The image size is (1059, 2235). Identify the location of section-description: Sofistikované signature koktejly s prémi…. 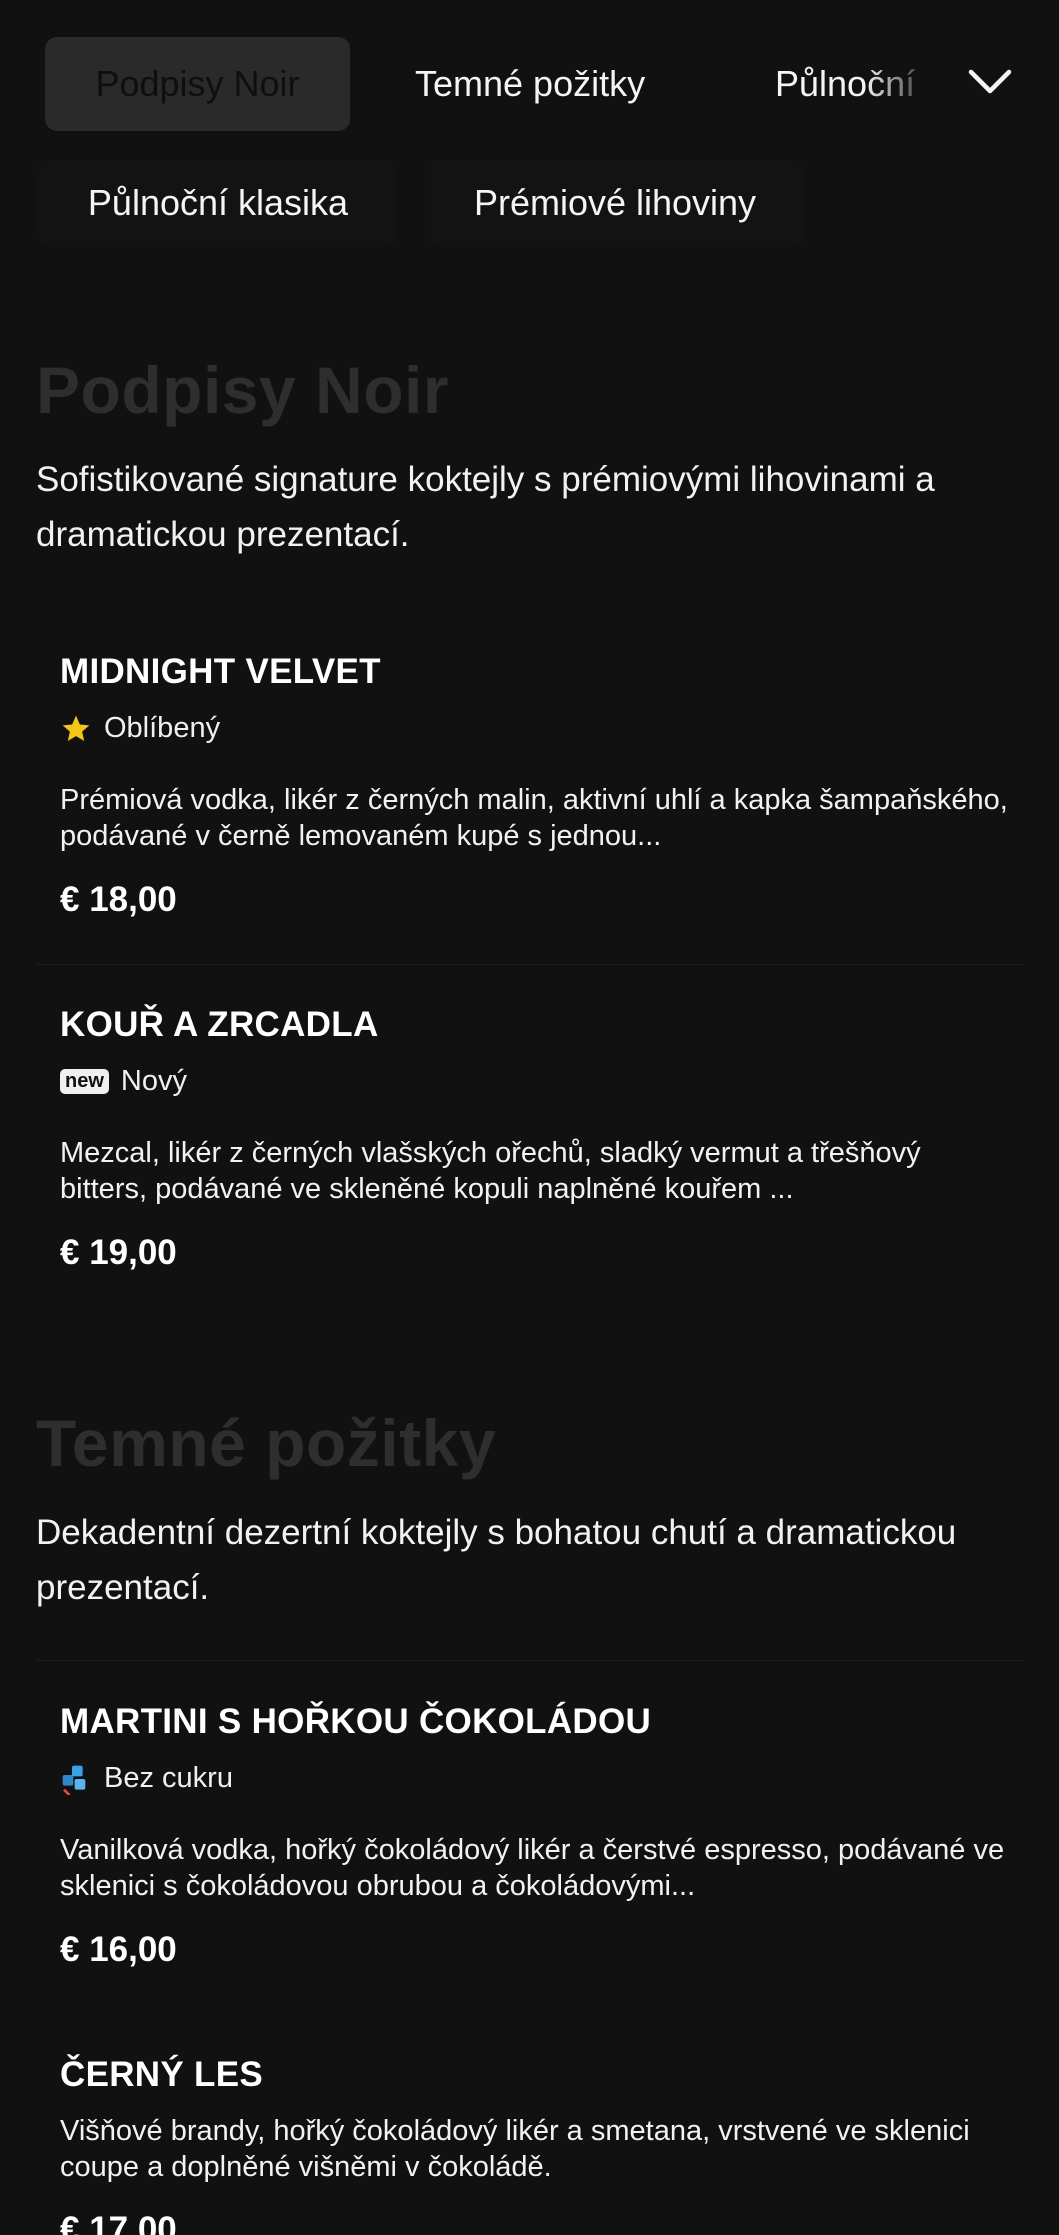
(485, 507).